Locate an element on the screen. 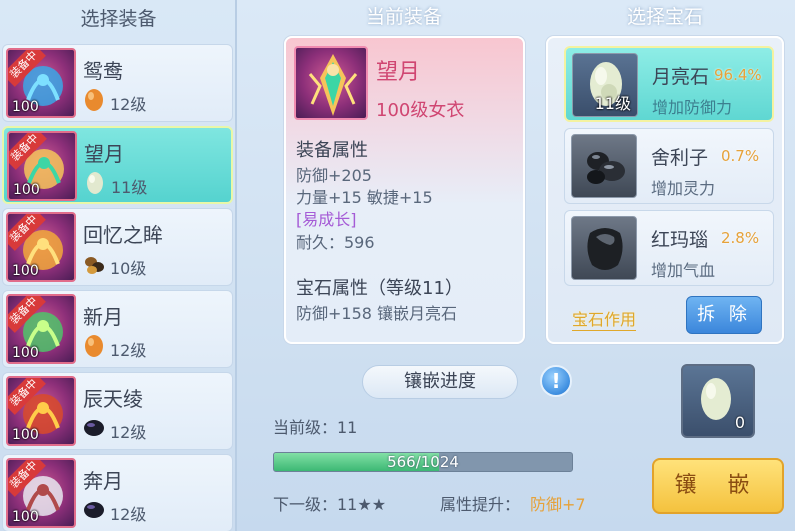 The height and width of the screenshot is (531, 795). equipment-item: 装备中 100 新月 12级 is located at coordinates (117, 329).